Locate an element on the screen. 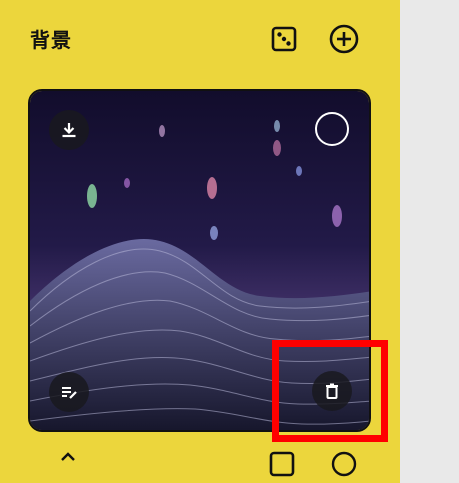  highlight-annotation is located at coordinates (330, 391).